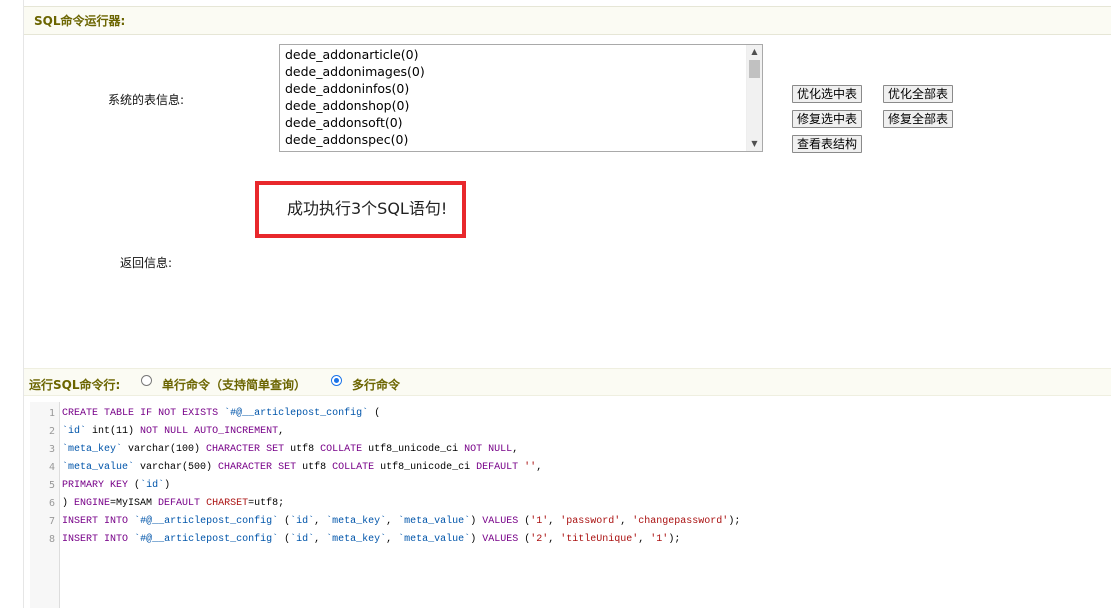 The height and width of the screenshot is (608, 1111). I want to click on list-item: dede_addoninfos(0), so click(347, 88).